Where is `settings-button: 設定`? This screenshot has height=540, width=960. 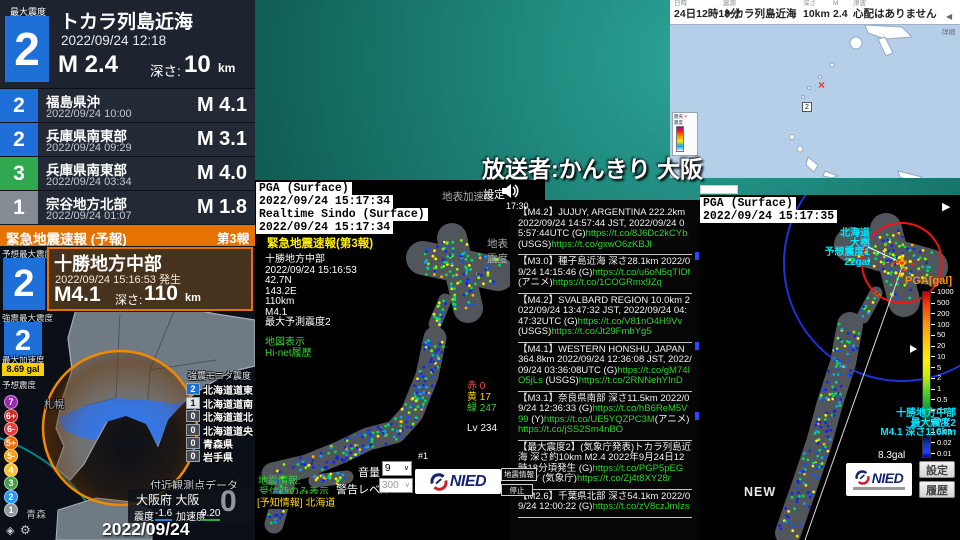 settings-button: 設定 is located at coordinates (937, 469).